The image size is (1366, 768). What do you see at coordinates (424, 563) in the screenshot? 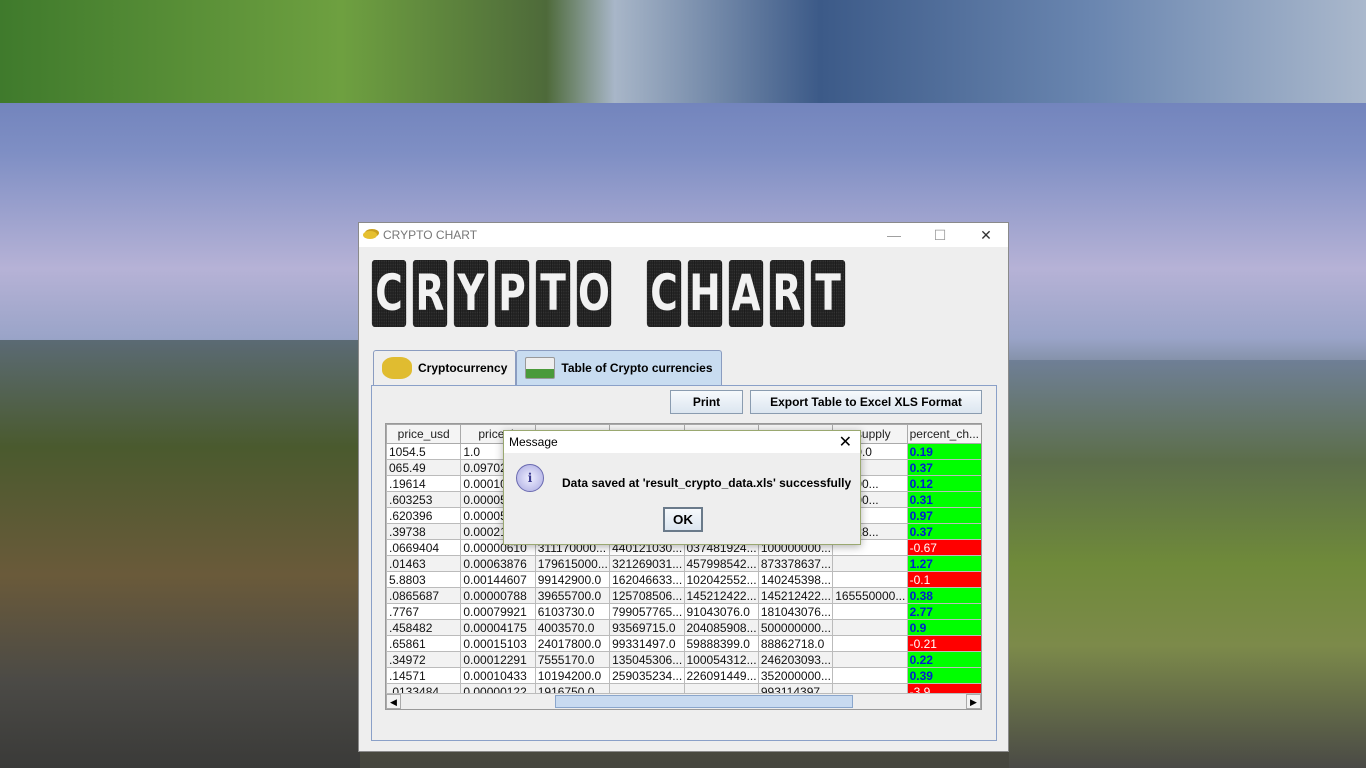
I see `table-cell: .01463` at bounding box center [424, 563].